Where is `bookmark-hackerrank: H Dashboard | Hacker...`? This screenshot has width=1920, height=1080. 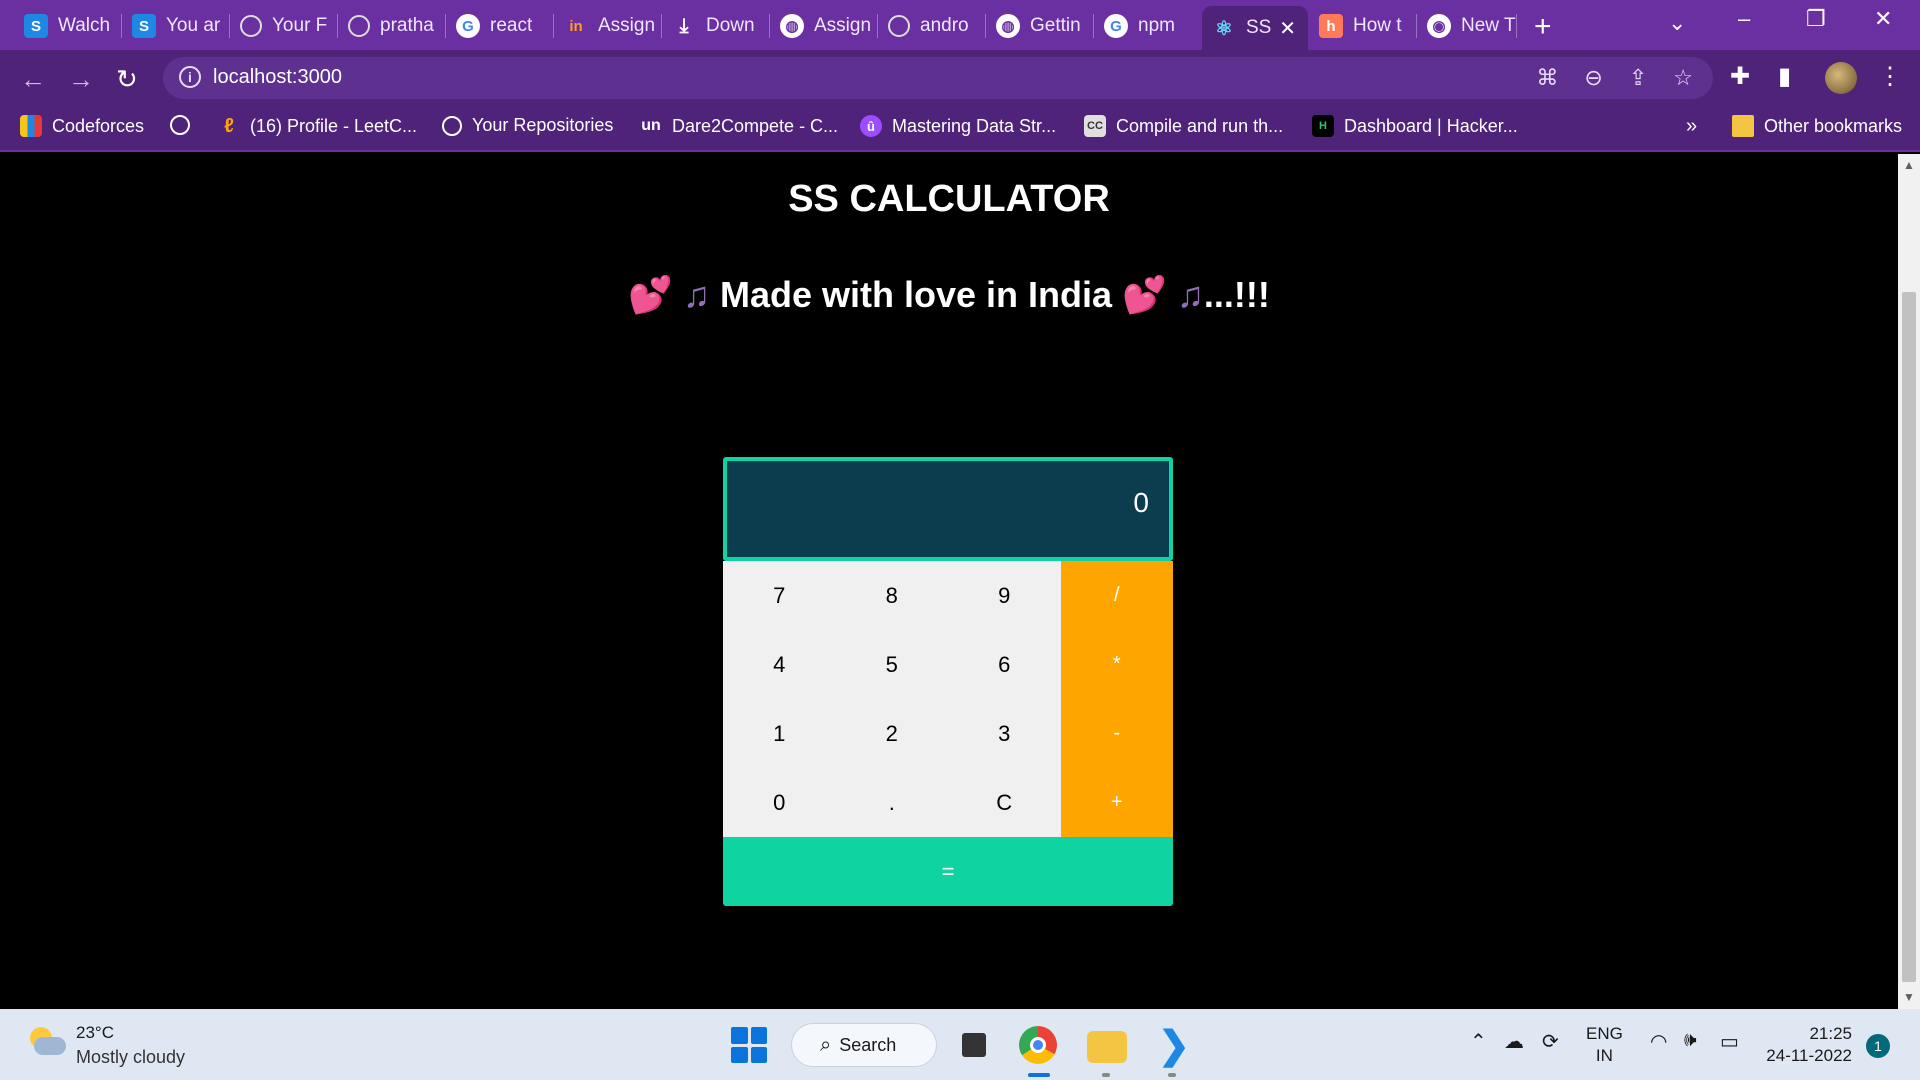 bookmark-hackerrank: H Dashboard | Hacker... is located at coordinates (1415, 126).